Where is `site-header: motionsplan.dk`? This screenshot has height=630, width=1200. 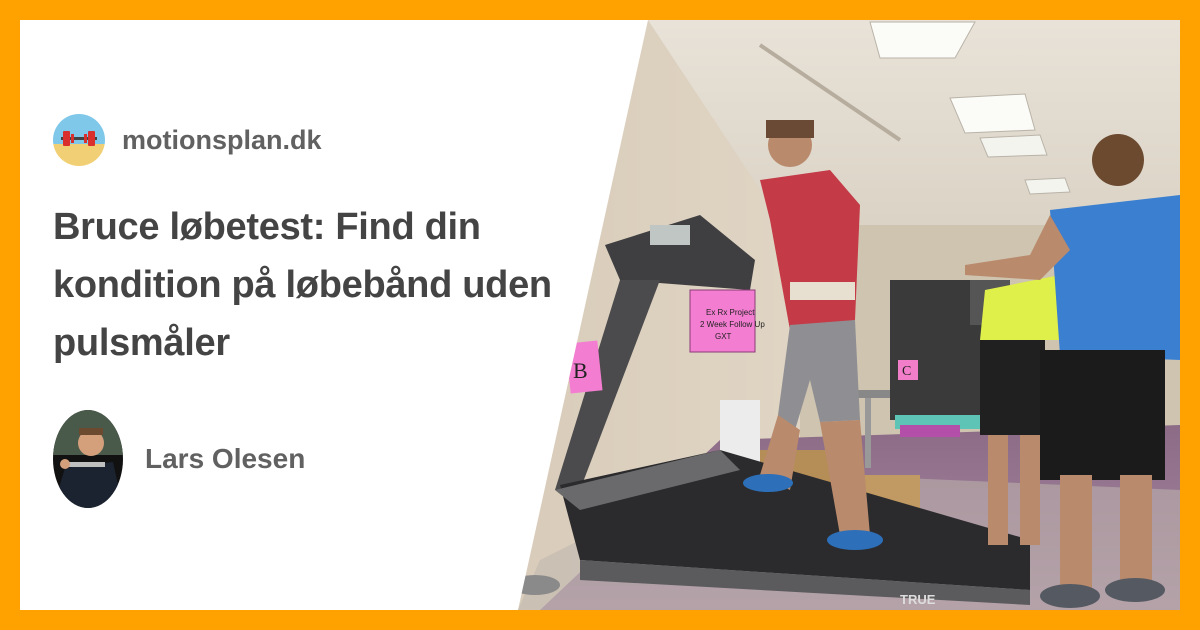
site-header: motionsplan.dk is located at coordinates (187, 140).